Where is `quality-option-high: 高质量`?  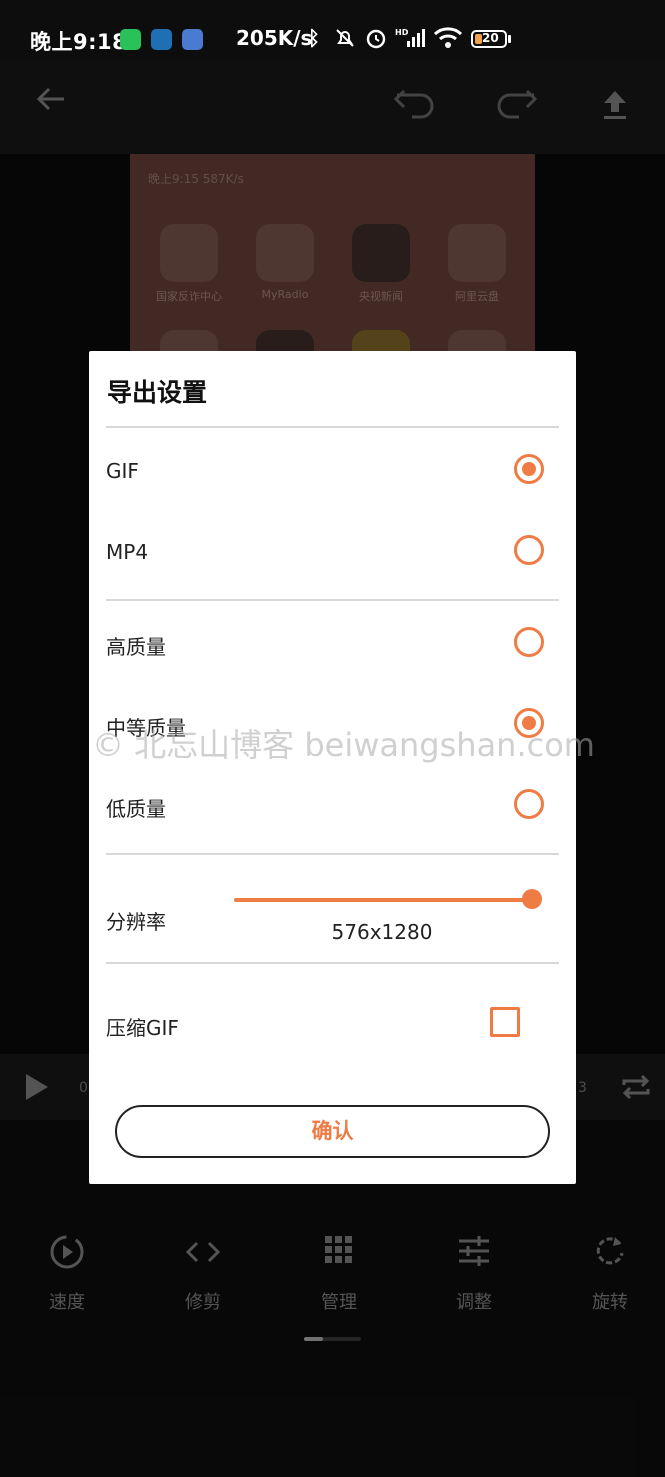 quality-option-high: 高质量 is located at coordinates (136, 645).